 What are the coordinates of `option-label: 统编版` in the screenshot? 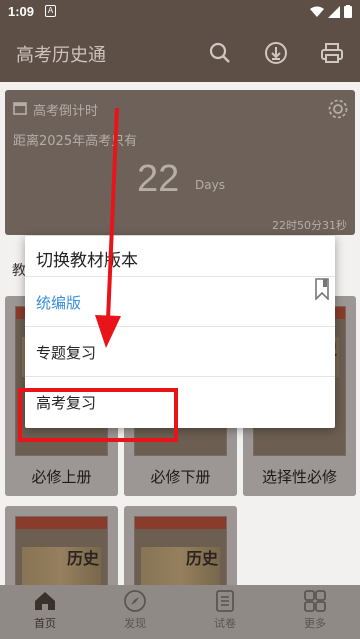 It's located at (59, 303).